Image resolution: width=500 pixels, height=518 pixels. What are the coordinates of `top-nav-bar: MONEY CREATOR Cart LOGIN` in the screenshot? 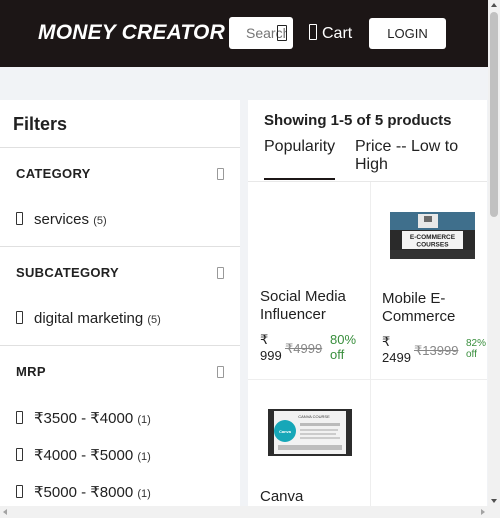 It's located at (244, 33).